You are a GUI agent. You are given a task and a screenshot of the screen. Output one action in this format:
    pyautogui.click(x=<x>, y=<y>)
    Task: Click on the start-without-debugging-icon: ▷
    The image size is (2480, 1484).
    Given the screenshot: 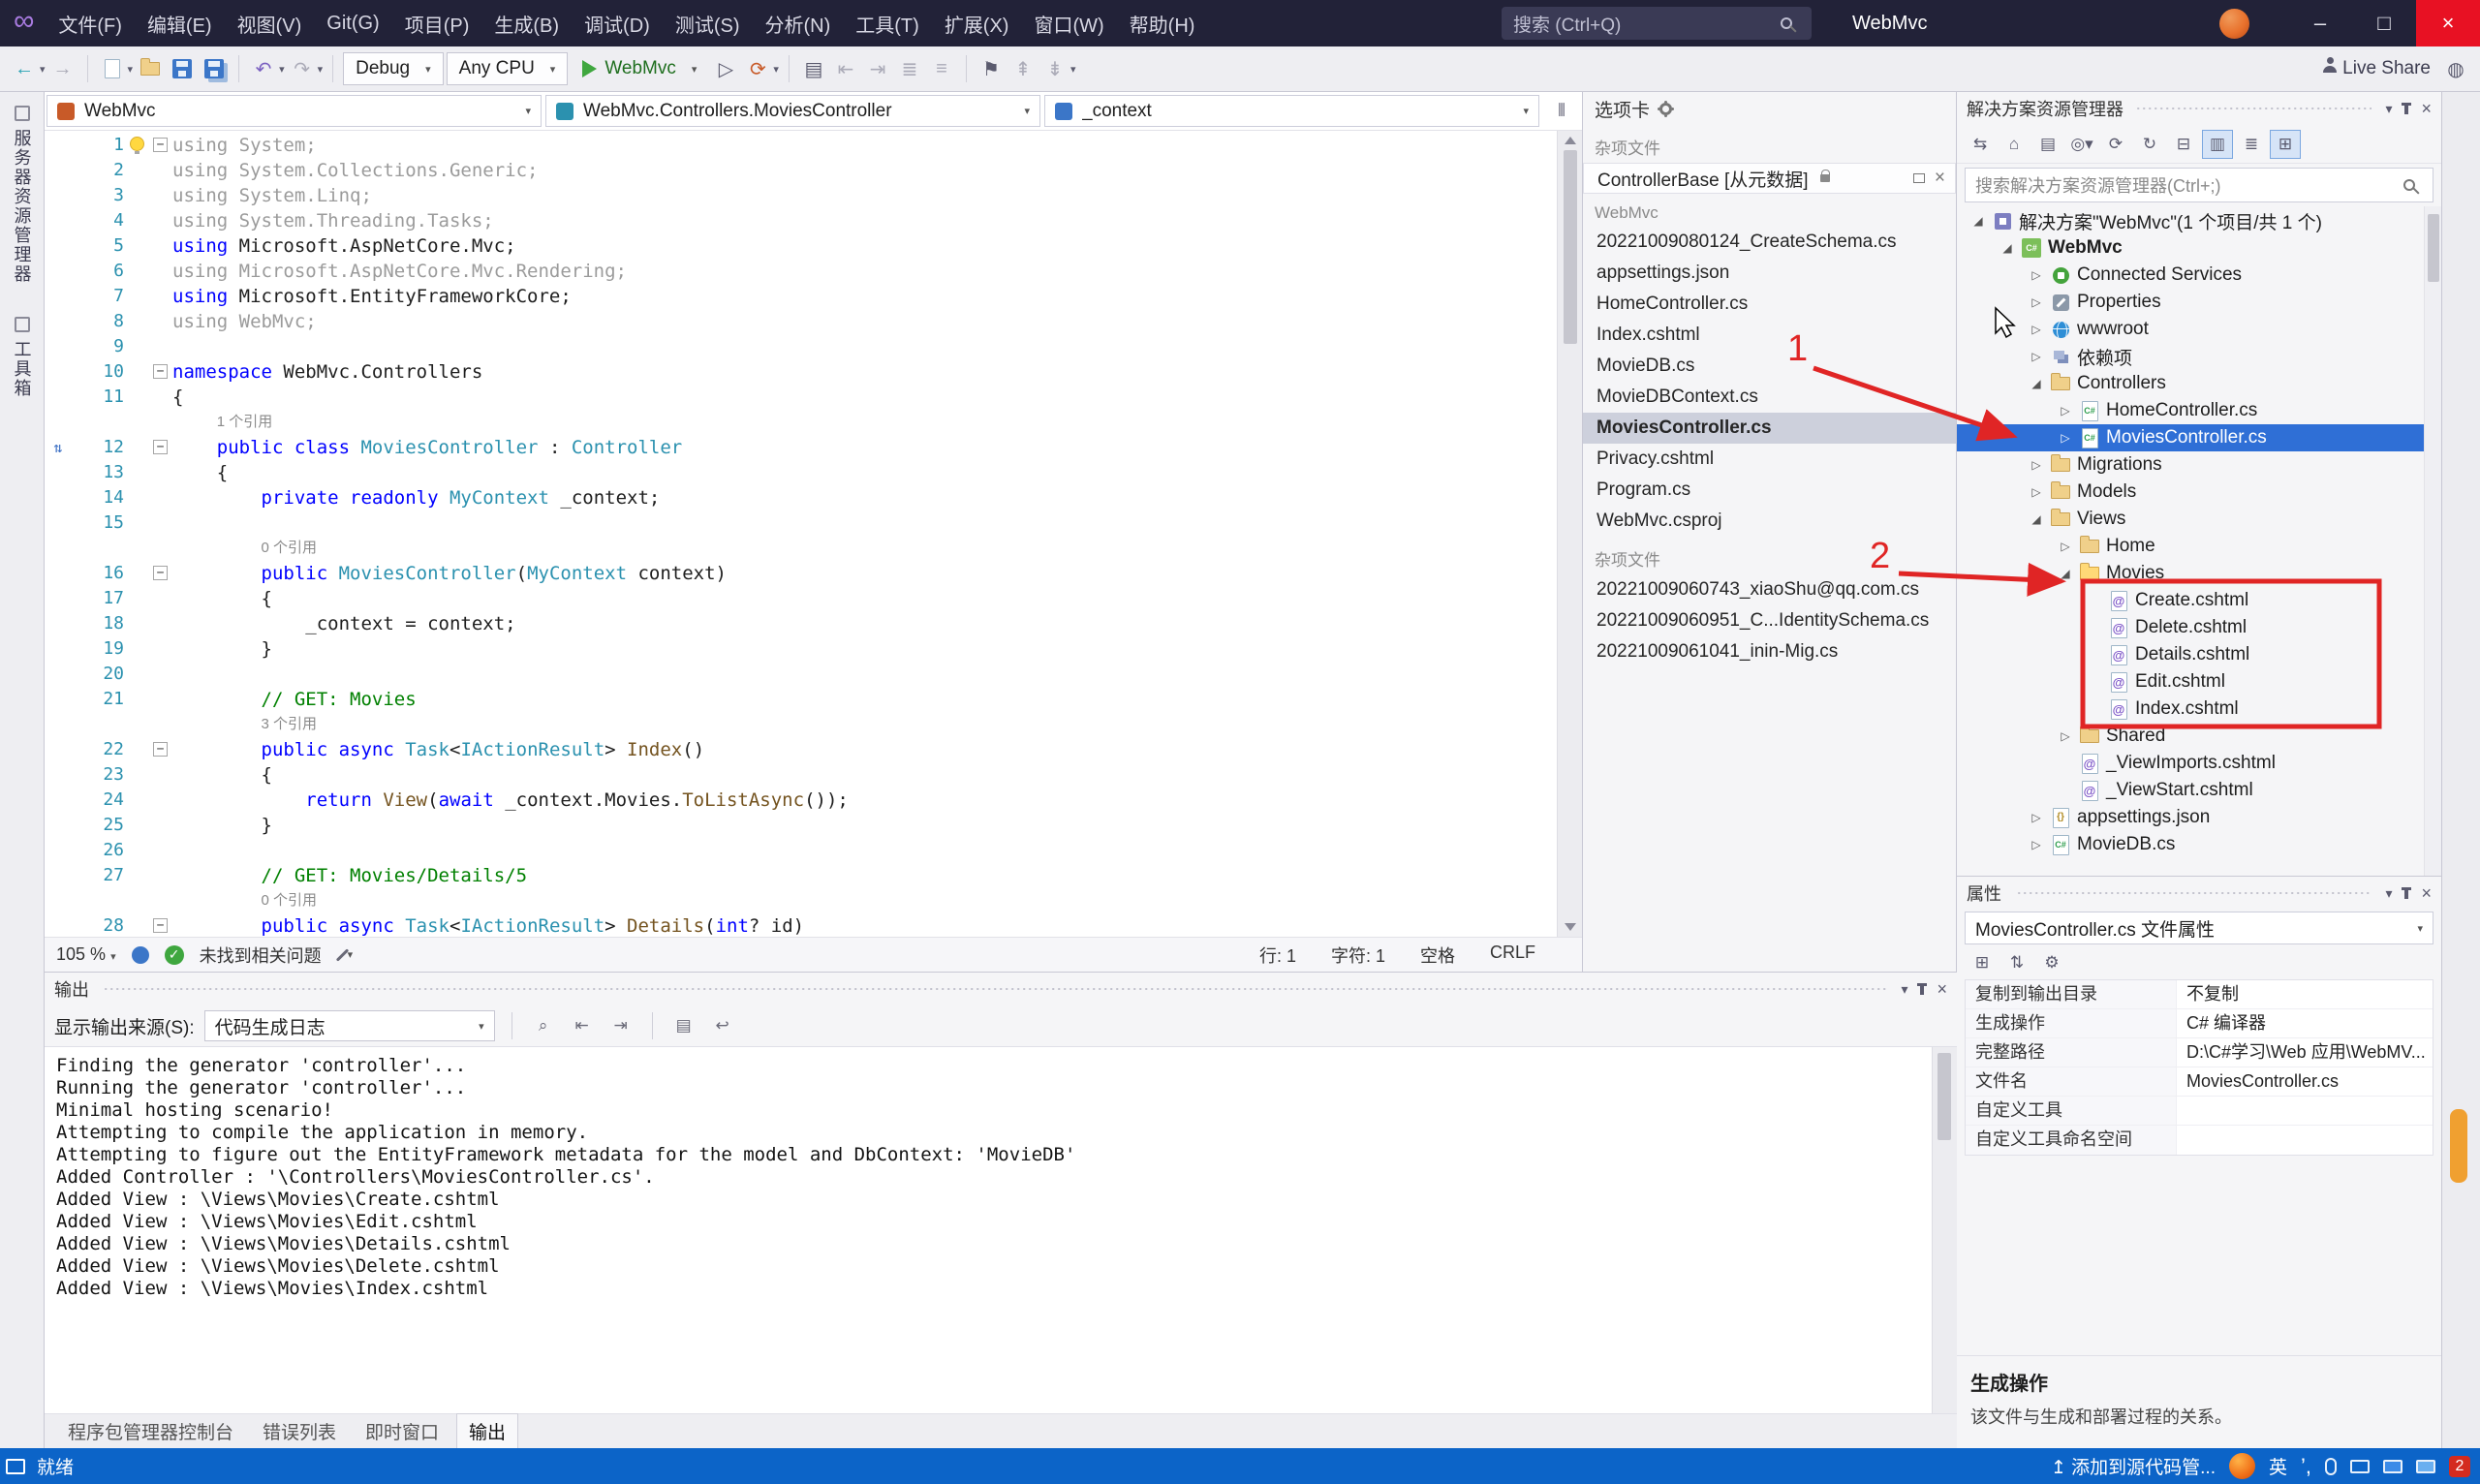 What is the action you would take?
    pyautogui.click(x=725, y=68)
    